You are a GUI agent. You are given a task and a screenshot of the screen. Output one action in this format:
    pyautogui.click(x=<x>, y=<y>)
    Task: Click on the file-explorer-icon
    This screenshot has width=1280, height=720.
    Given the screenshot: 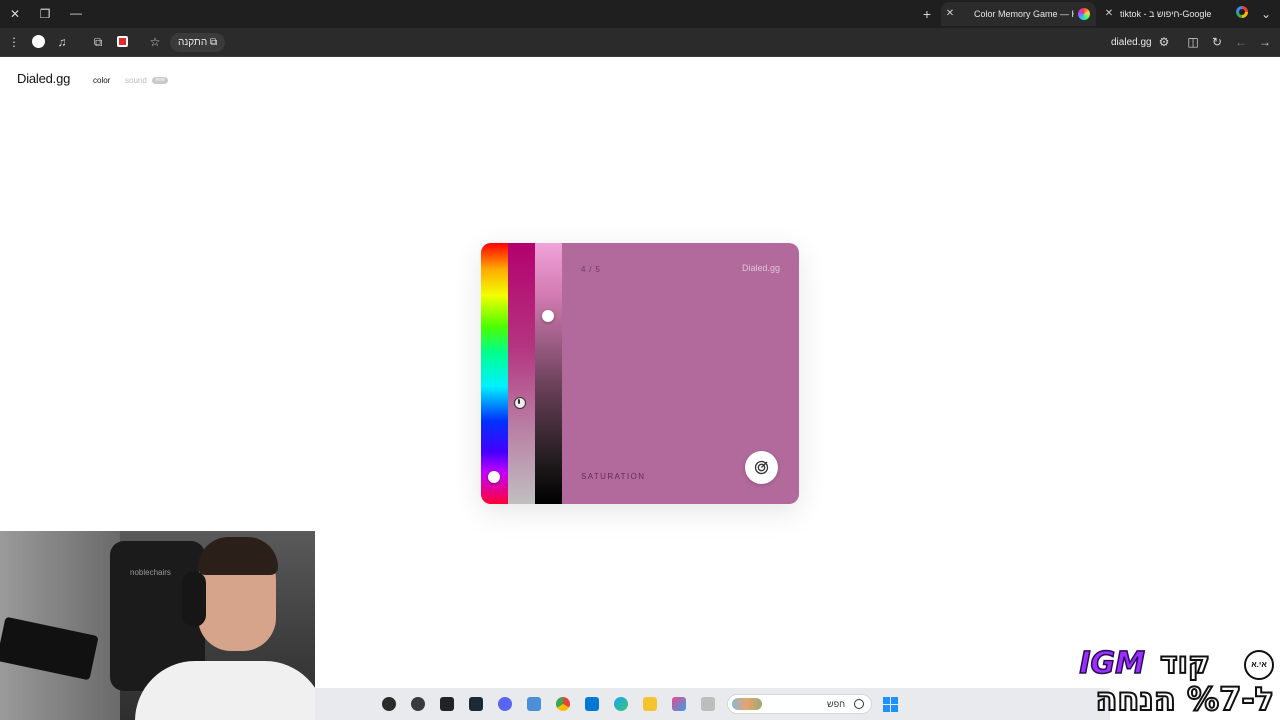 What is the action you would take?
    pyautogui.click(x=650, y=704)
    